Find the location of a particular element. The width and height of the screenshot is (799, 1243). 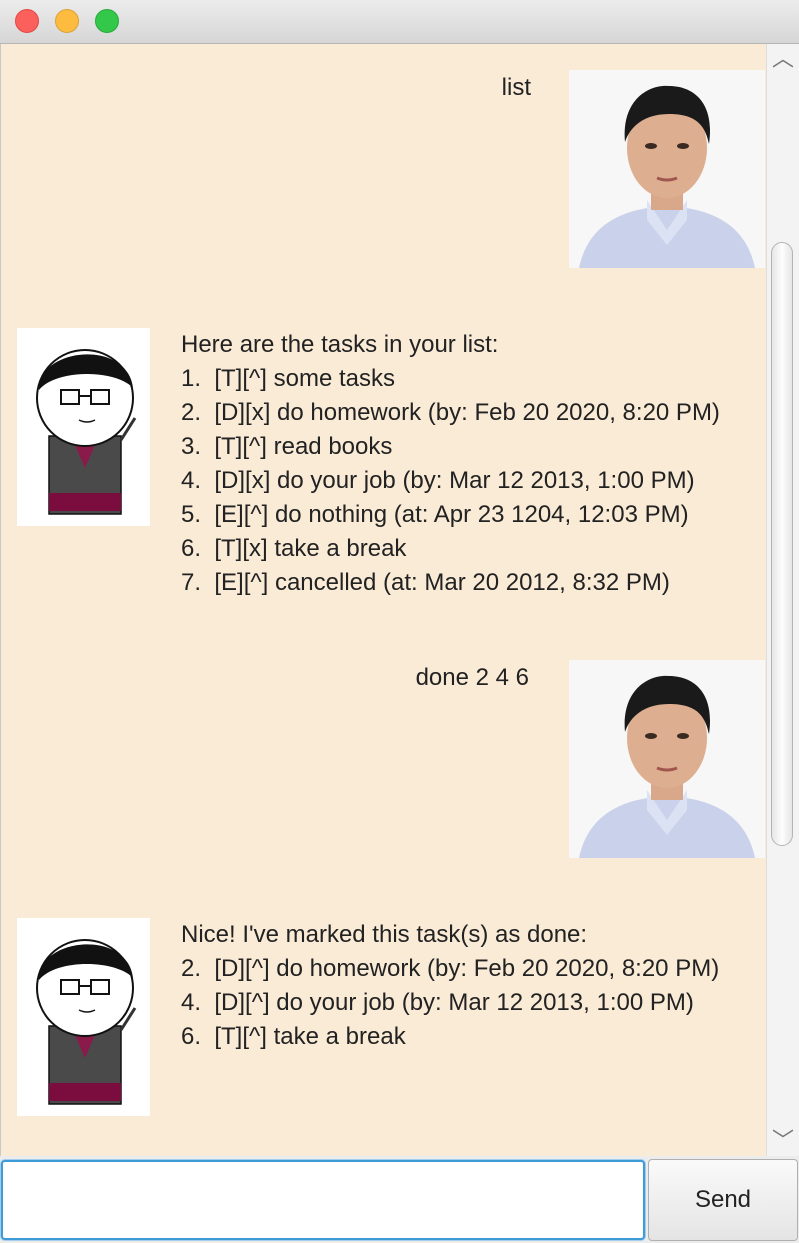

user-message-text: done 2 4 6 is located at coordinates (472, 677).